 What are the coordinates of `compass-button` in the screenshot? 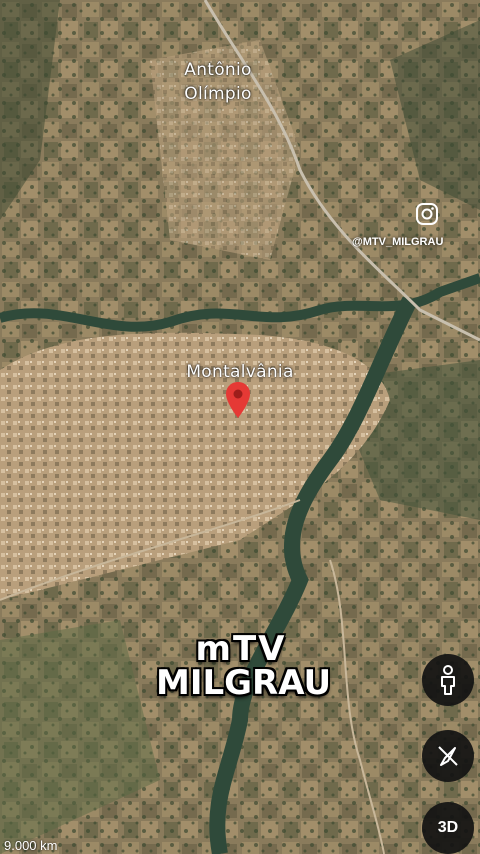 It's located at (448, 756).